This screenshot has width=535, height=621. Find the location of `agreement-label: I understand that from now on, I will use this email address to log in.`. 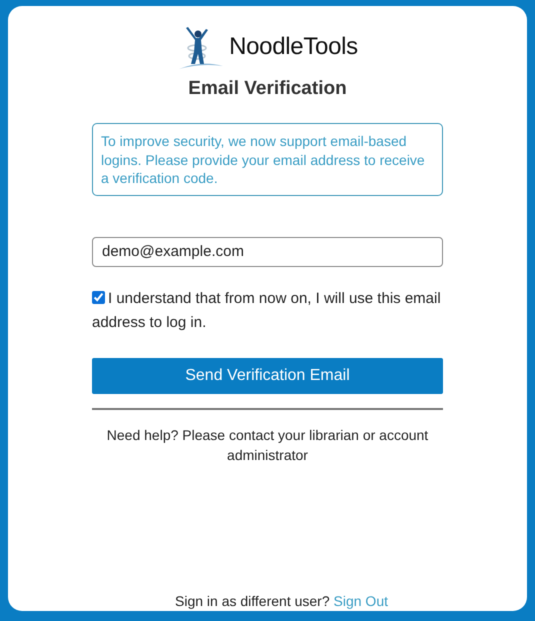

agreement-label: I understand that from now on, I will use this email address to log in. is located at coordinates (267, 310).